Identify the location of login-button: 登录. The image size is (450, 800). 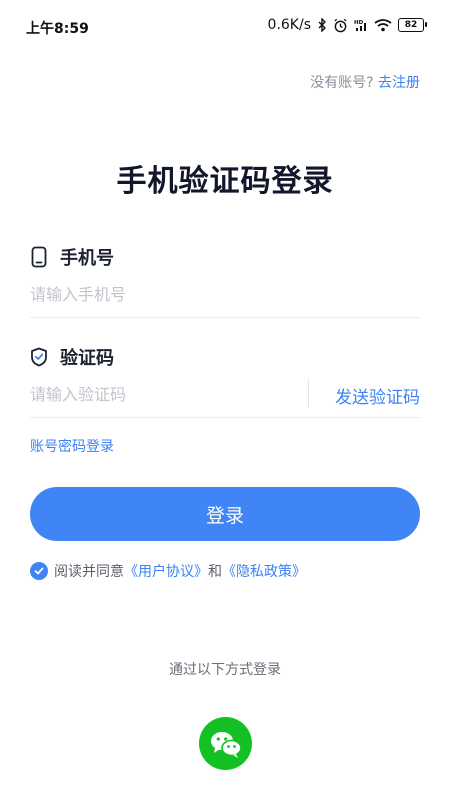
(225, 514).